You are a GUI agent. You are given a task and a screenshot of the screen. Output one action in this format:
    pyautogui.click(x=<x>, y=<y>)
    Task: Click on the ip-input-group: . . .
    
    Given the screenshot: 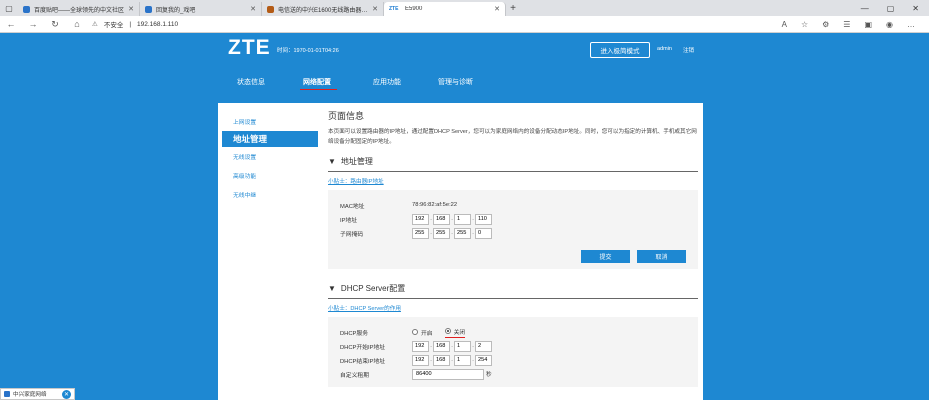 What is the action you would take?
    pyautogui.click(x=452, y=219)
    